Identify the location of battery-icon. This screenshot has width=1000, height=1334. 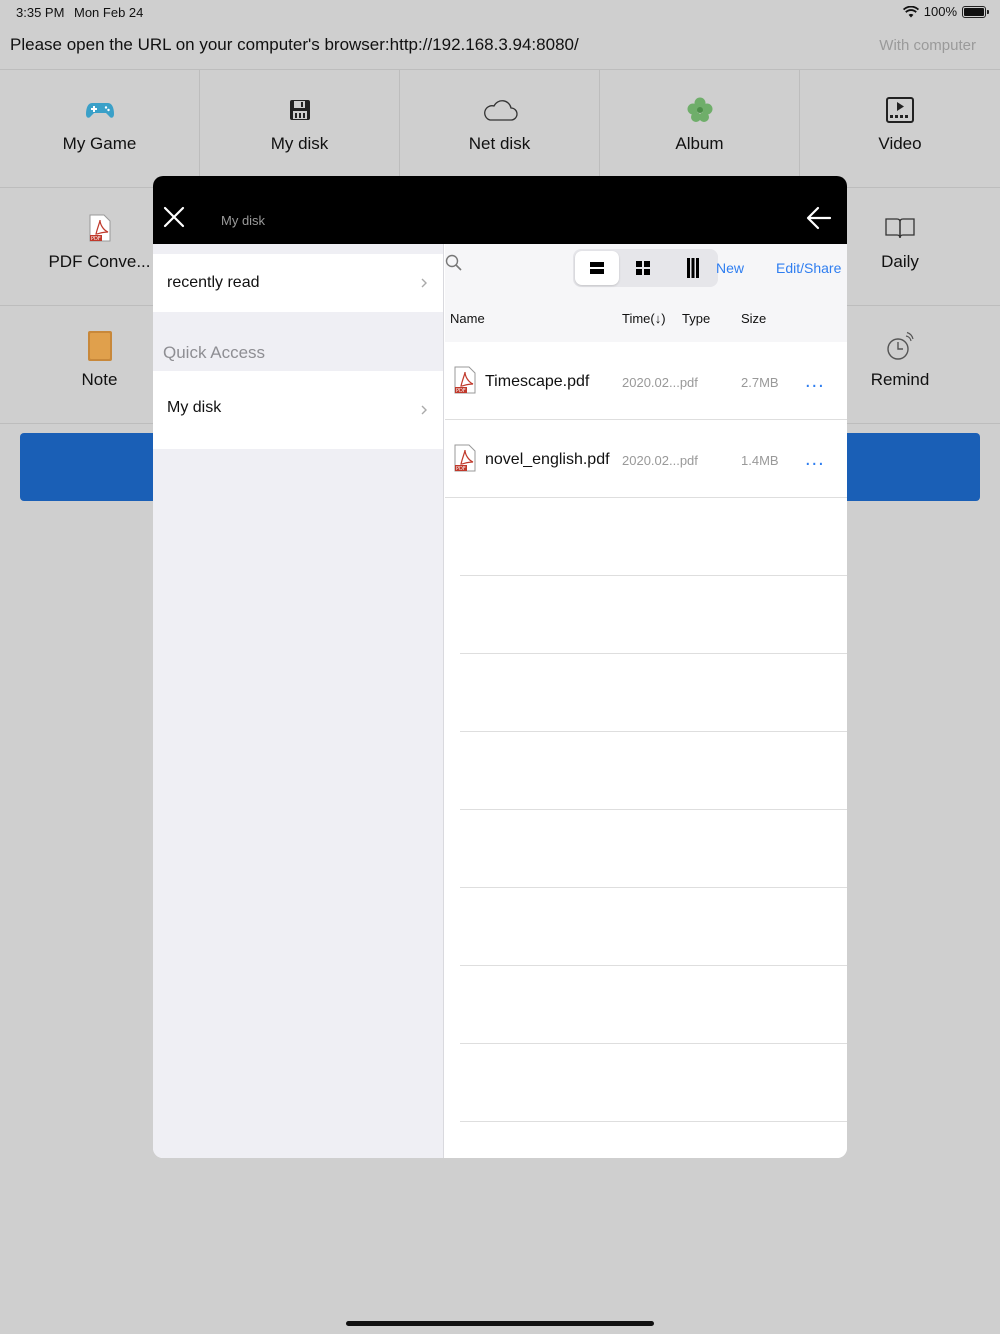
(975, 11).